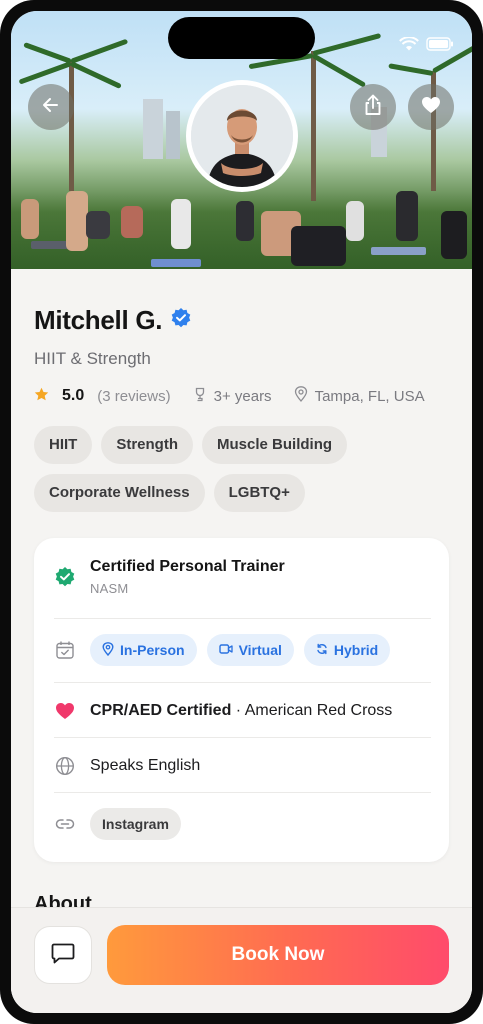  I want to click on location: Tampa, FL, USA, so click(359, 396).